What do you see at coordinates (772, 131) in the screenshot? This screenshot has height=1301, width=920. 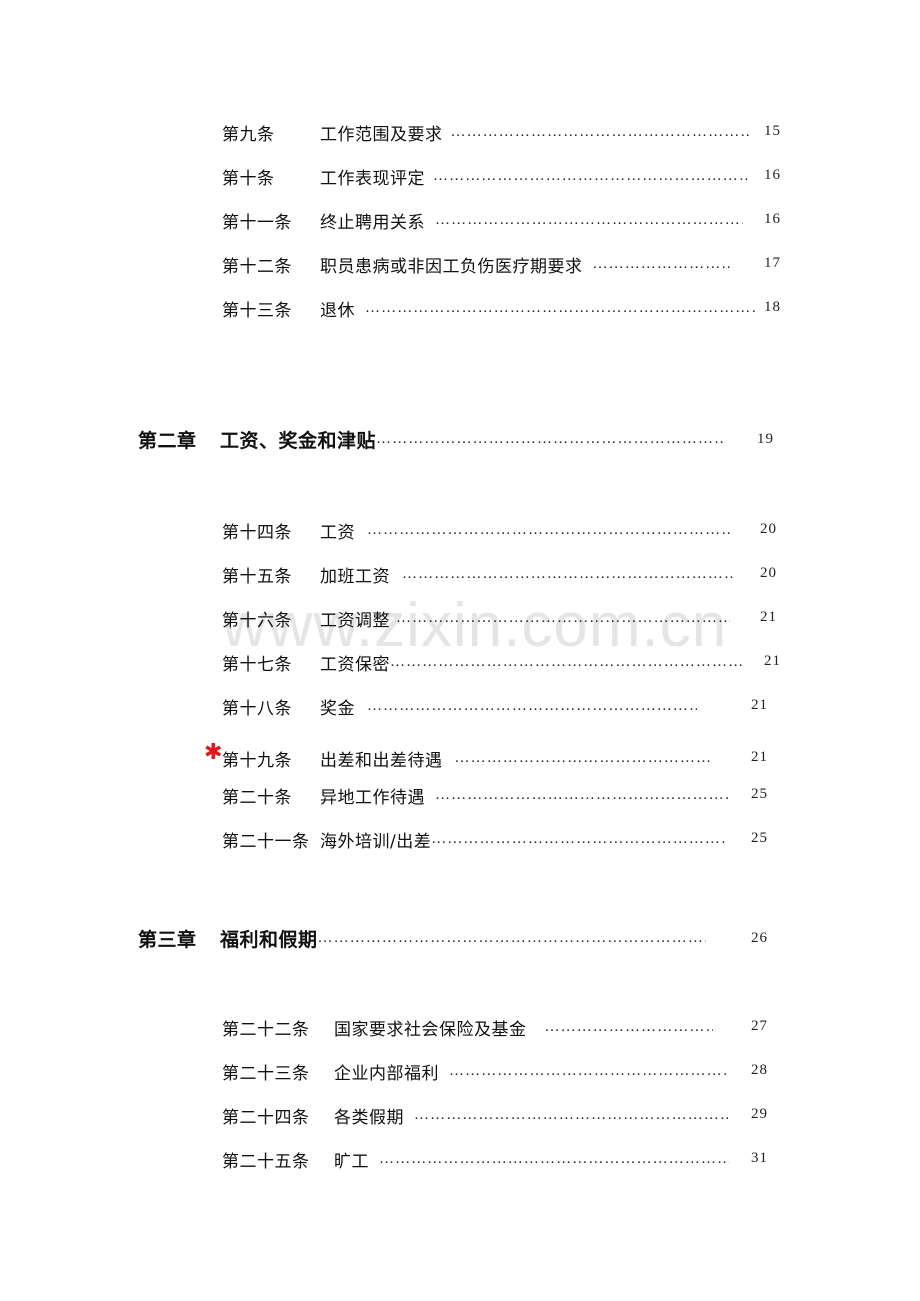 I see `page-number: 15` at bounding box center [772, 131].